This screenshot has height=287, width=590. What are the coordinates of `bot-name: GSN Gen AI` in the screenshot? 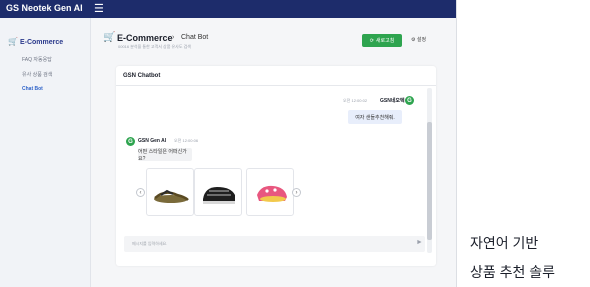 It's located at (152, 141).